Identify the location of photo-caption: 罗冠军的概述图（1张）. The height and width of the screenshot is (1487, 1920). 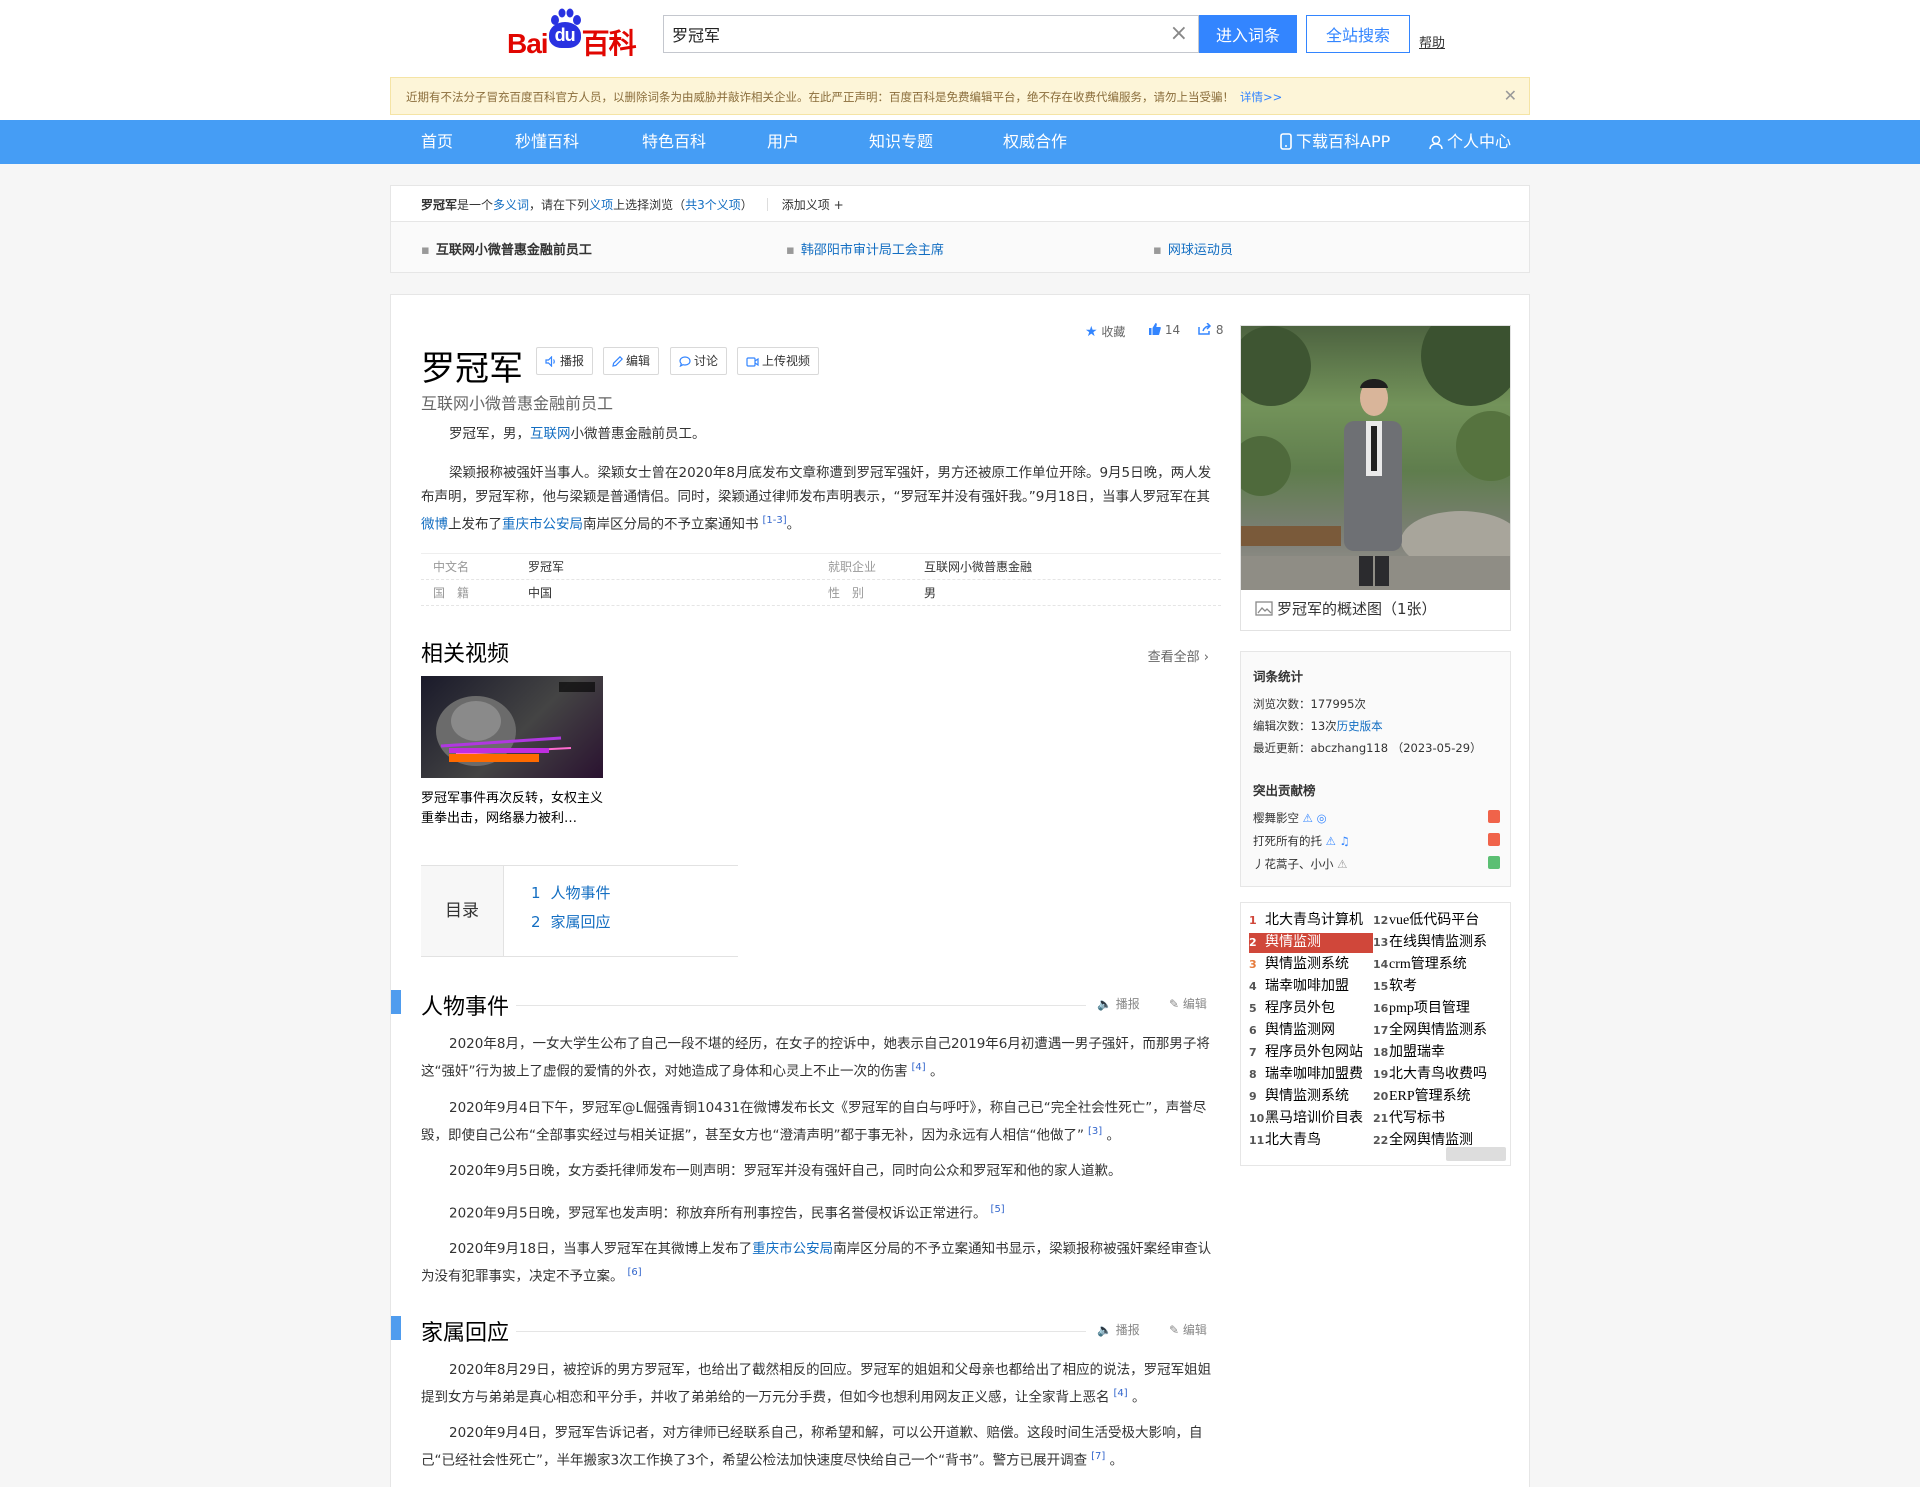
(1346, 608).